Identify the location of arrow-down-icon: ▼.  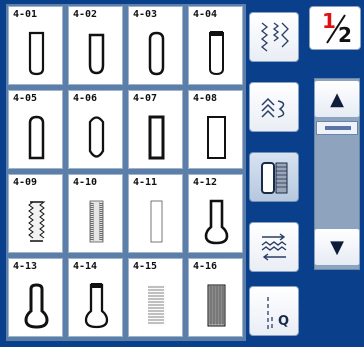
(337, 247).